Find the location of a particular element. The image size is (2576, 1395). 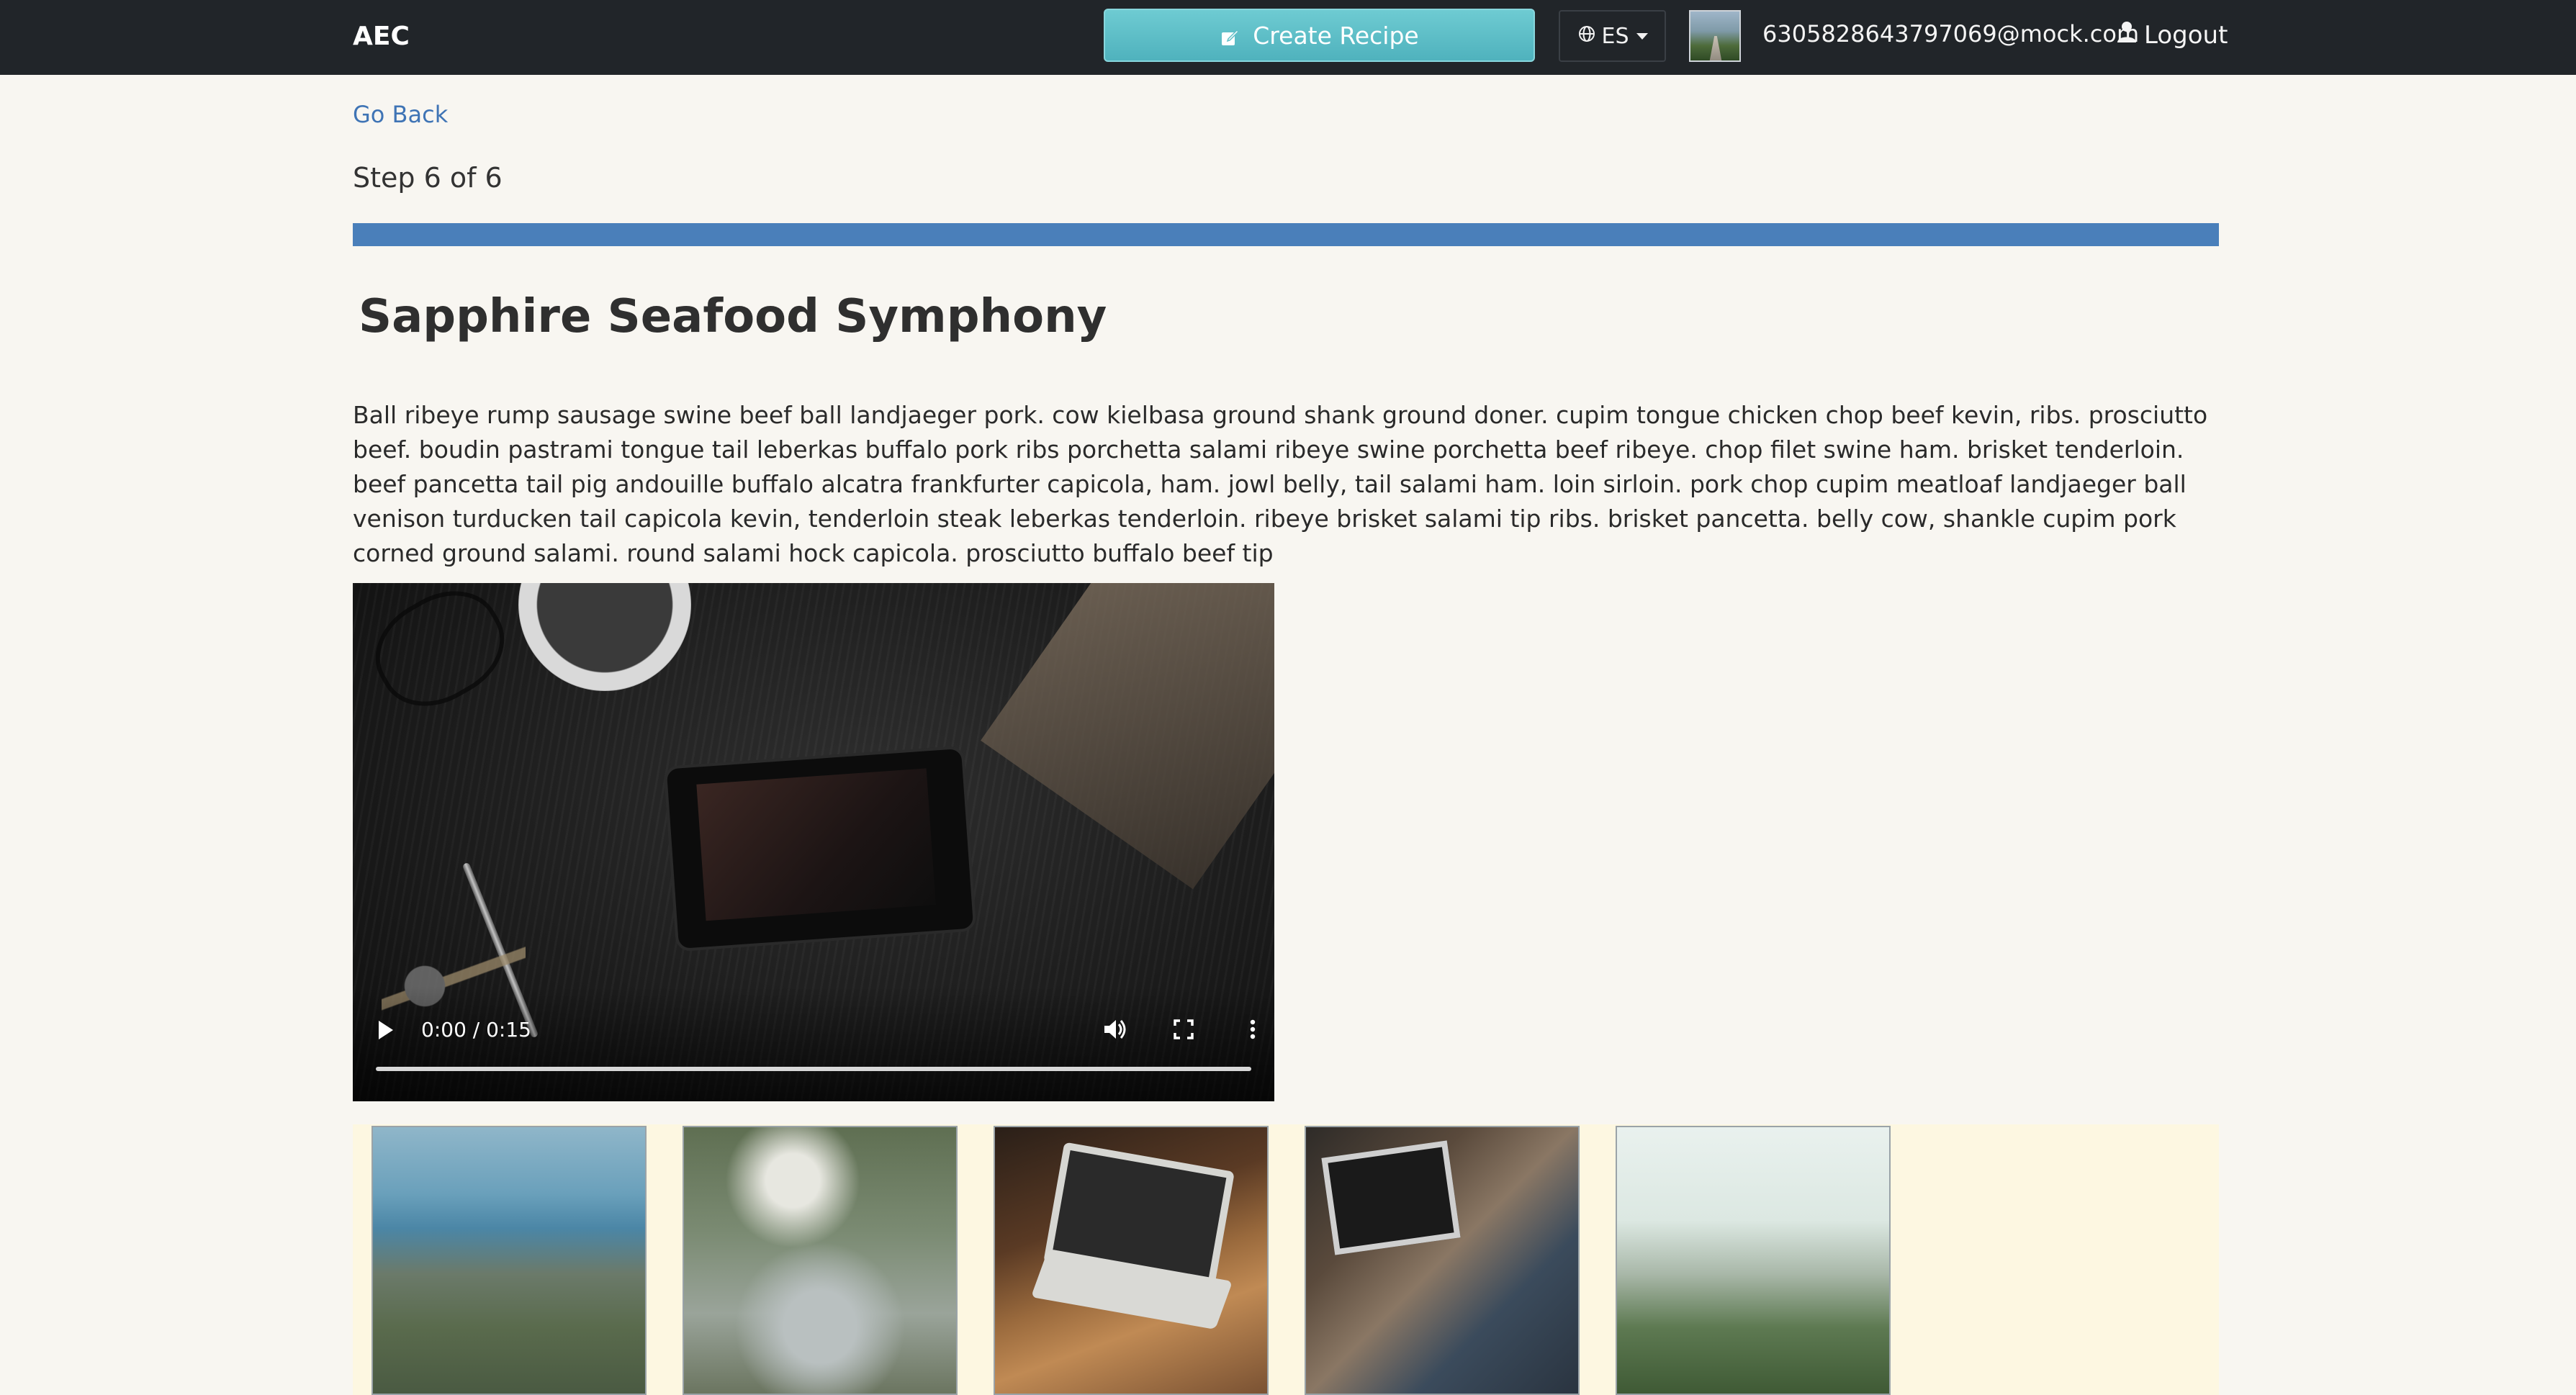

video-player: 0:00 / 0:15 is located at coordinates (813, 842).